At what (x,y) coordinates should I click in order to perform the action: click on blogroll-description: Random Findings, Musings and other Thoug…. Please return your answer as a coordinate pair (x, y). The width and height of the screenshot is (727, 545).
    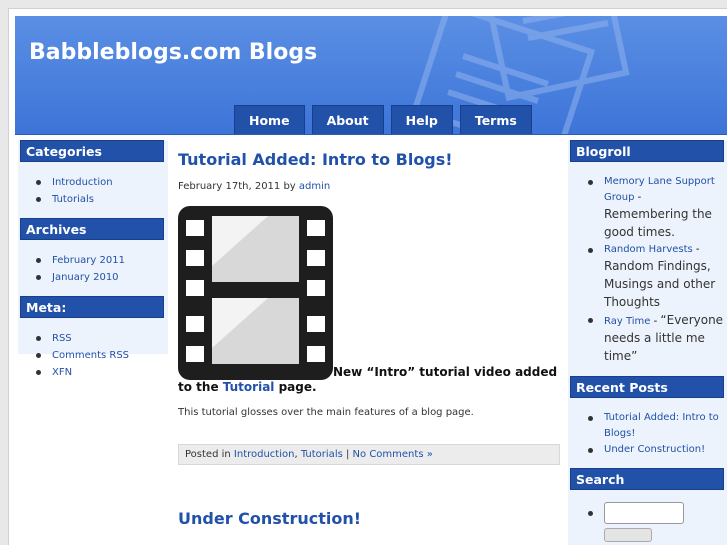
    Looking at the image, I should click on (660, 284).